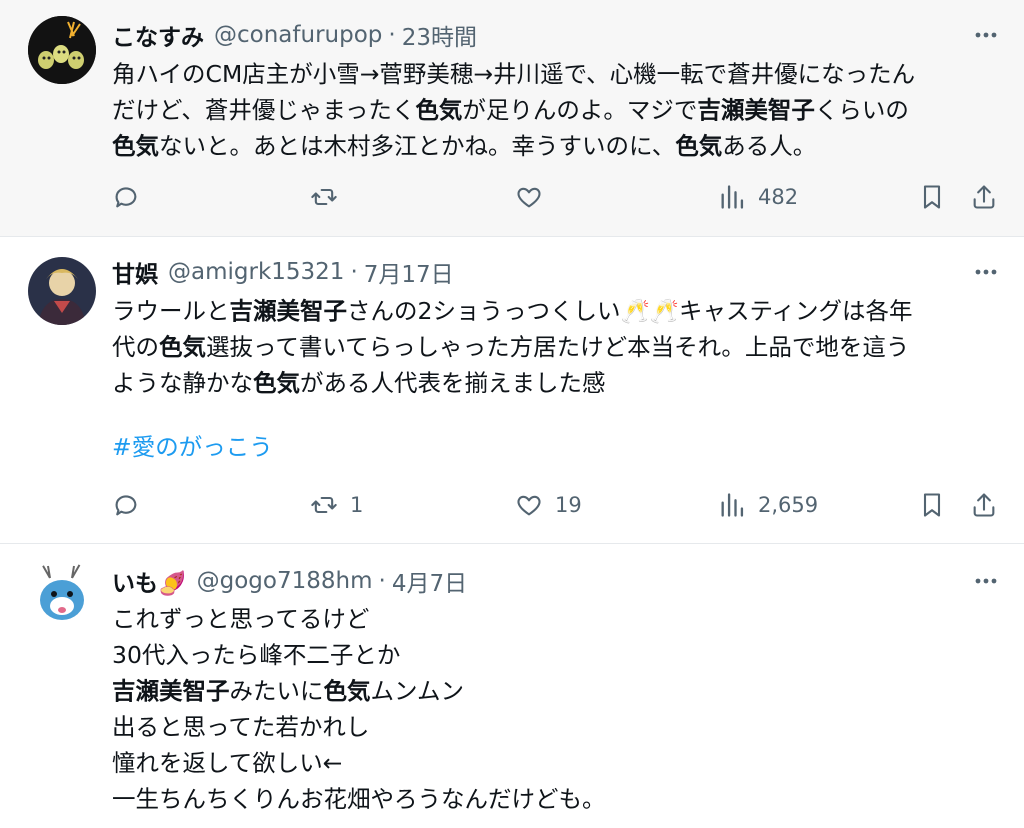 The height and width of the screenshot is (828, 1024). I want to click on like-count: 19, so click(568, 505).